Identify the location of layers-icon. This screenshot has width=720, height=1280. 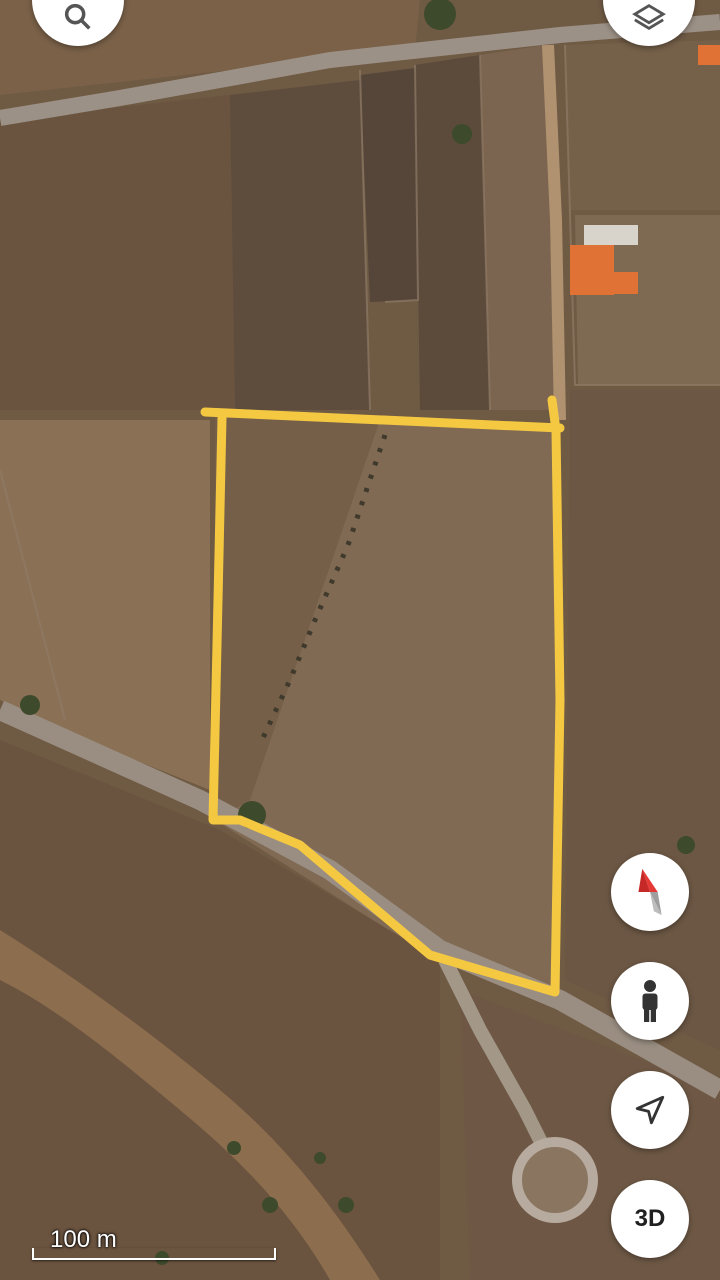
(649, 17).